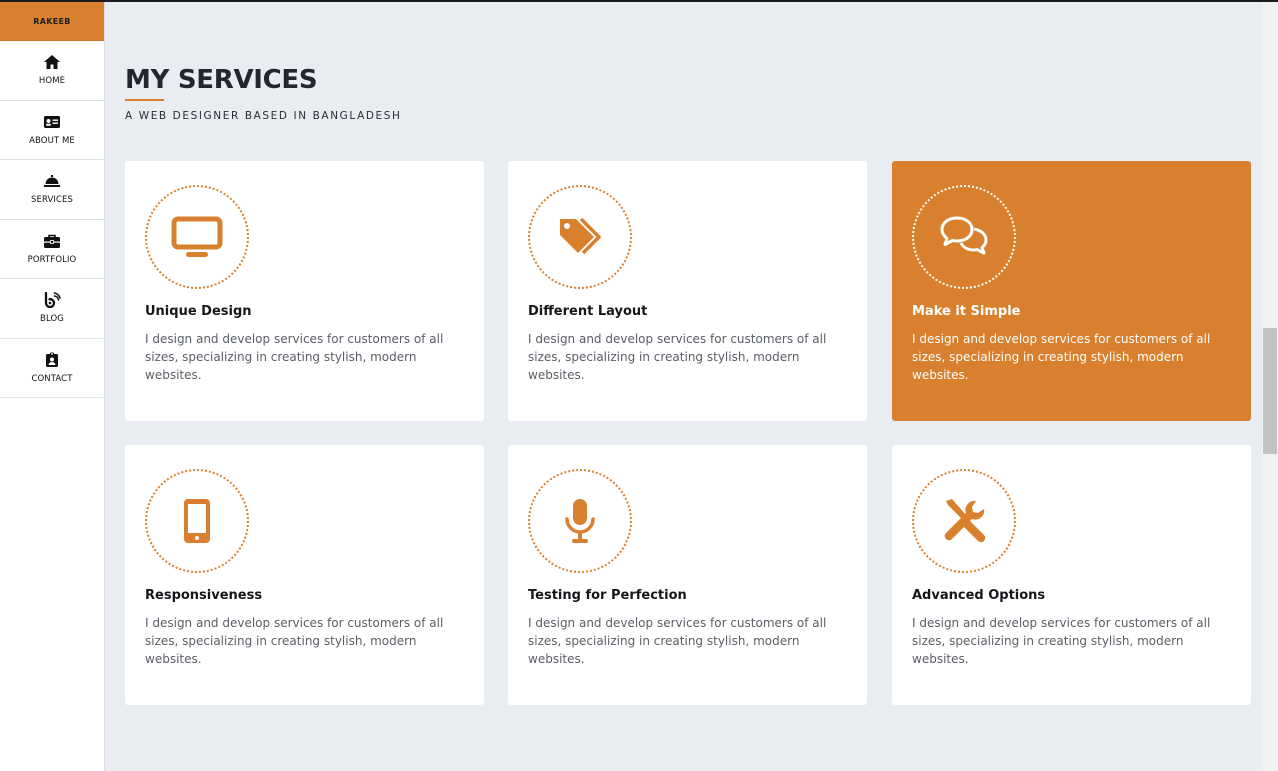 Image resolution: width=1278 pixels, height=771 pixels. I want to click on brand-name: RAKEEB, so click(52, 21).